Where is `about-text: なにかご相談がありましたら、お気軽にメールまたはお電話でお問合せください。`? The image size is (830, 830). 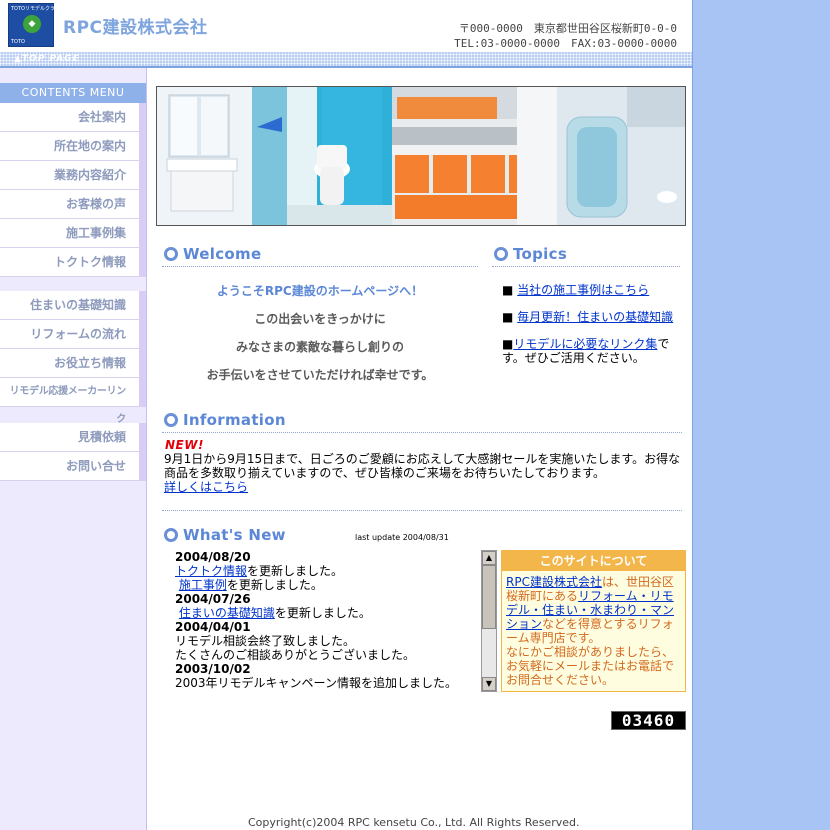
about-text: なにかご相談がありましたら、お気軽にメールまたはお電話でお問合せください。 is located at coordinates (590, 666).